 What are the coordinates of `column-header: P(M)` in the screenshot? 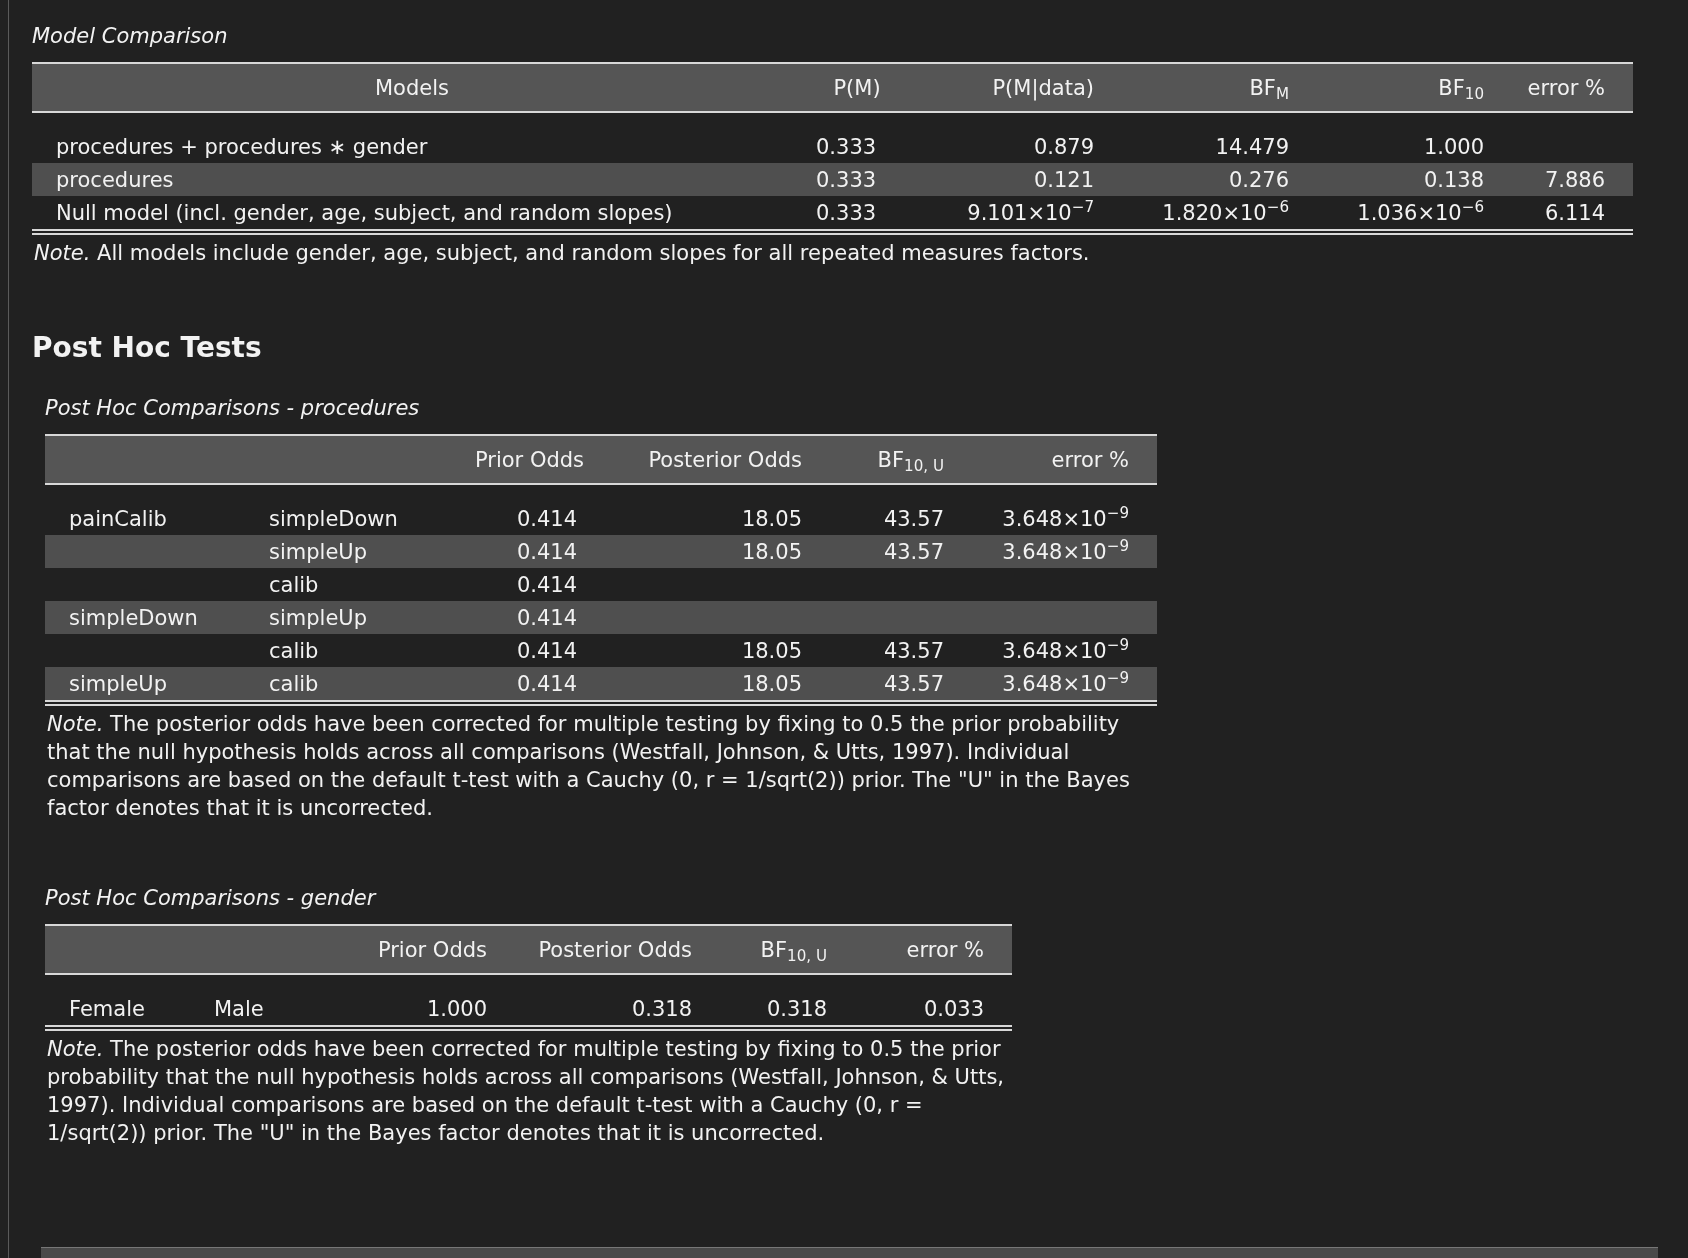 It's located at (857, 87).